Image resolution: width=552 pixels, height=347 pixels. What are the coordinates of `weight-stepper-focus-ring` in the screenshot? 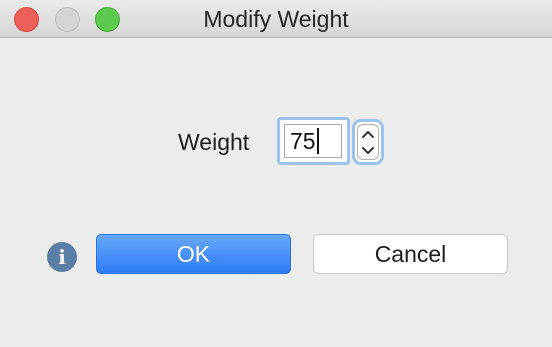 It's located at (368, 142).